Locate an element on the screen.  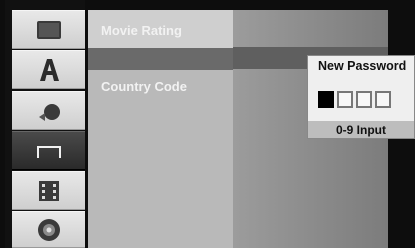
sidebar-item-lock is located at coordinates (48, 150).